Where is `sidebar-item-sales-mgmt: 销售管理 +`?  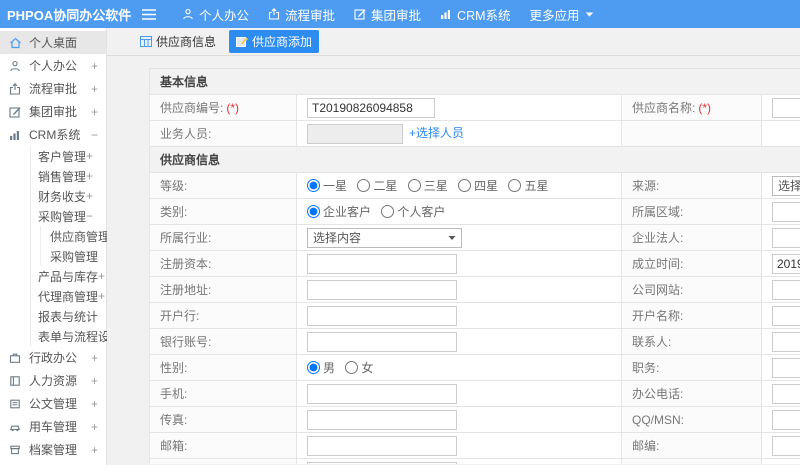 sidebar-item-sales-mgmt: 销售管理 + is located at coordinates (68, 176).